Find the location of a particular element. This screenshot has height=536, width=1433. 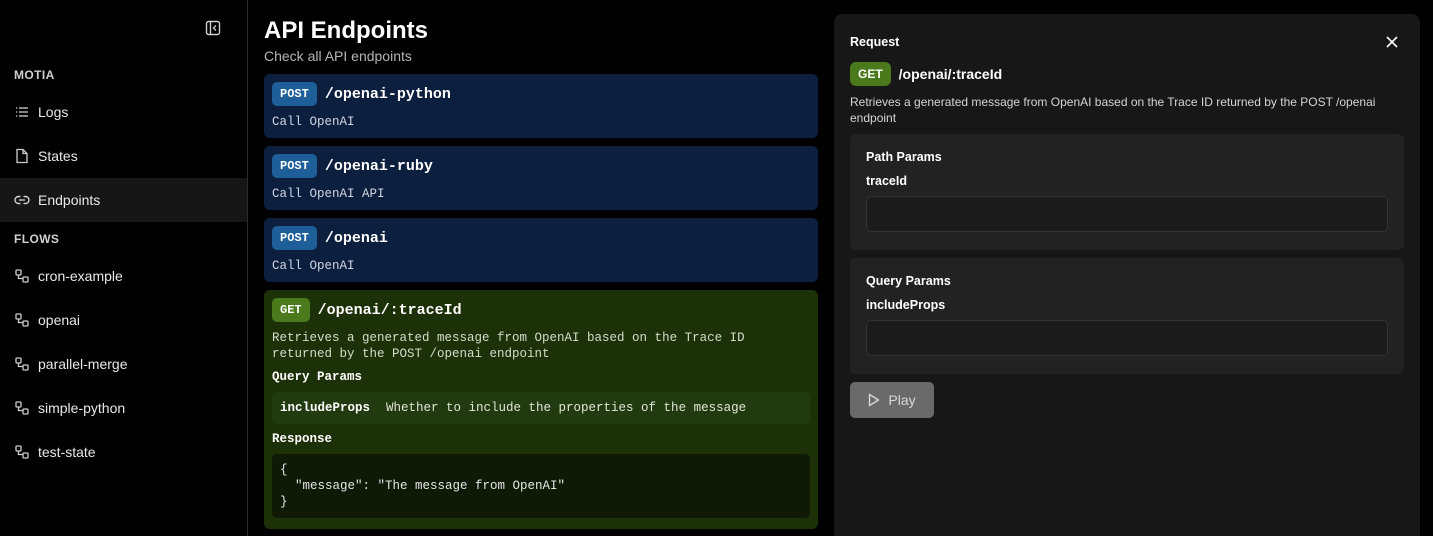

collapse-sidebar-icon is located at coordinates (213, 28).